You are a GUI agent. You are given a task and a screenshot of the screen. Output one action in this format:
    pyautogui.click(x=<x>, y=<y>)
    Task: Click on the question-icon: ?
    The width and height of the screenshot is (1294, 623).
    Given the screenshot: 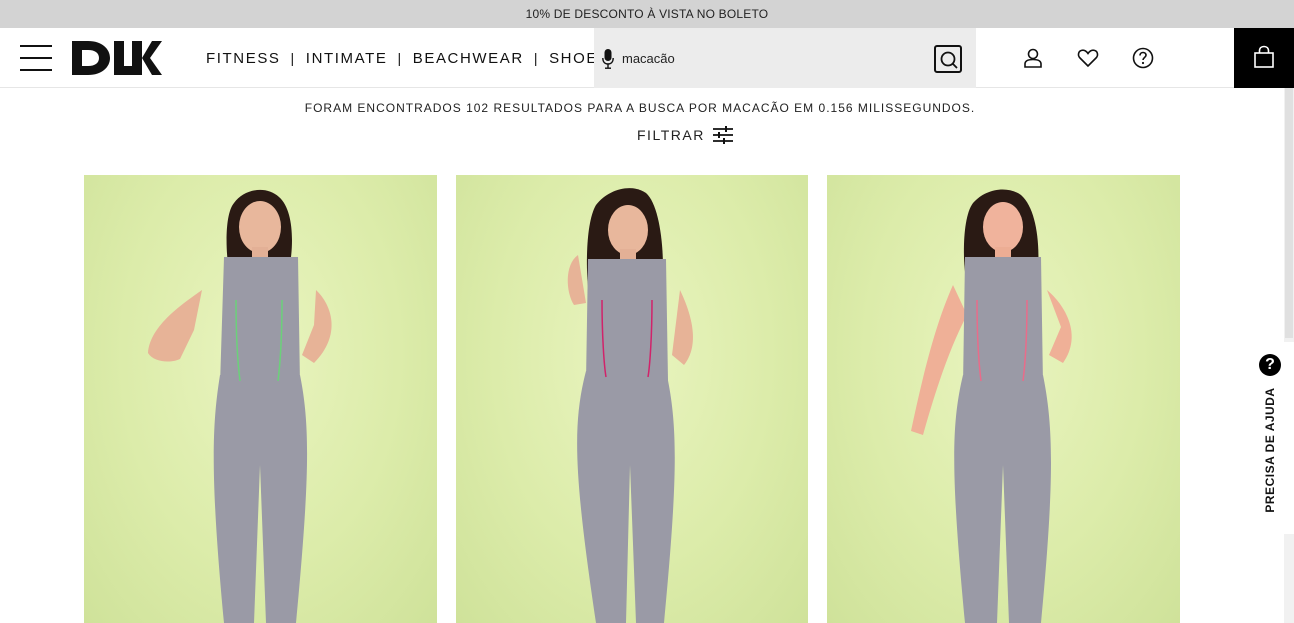 What is the action you would take?
    pyautogui.click(x=1270, y=365)
    